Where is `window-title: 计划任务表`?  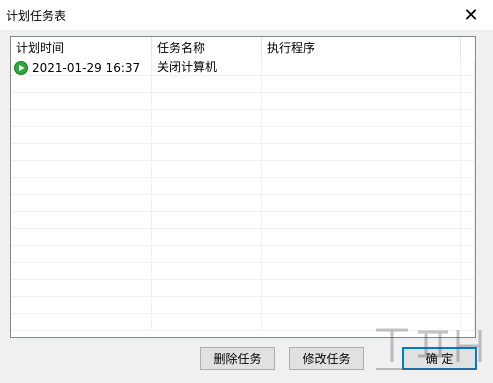 window-title: 计划任务表 is located at coordinates (36, 16).